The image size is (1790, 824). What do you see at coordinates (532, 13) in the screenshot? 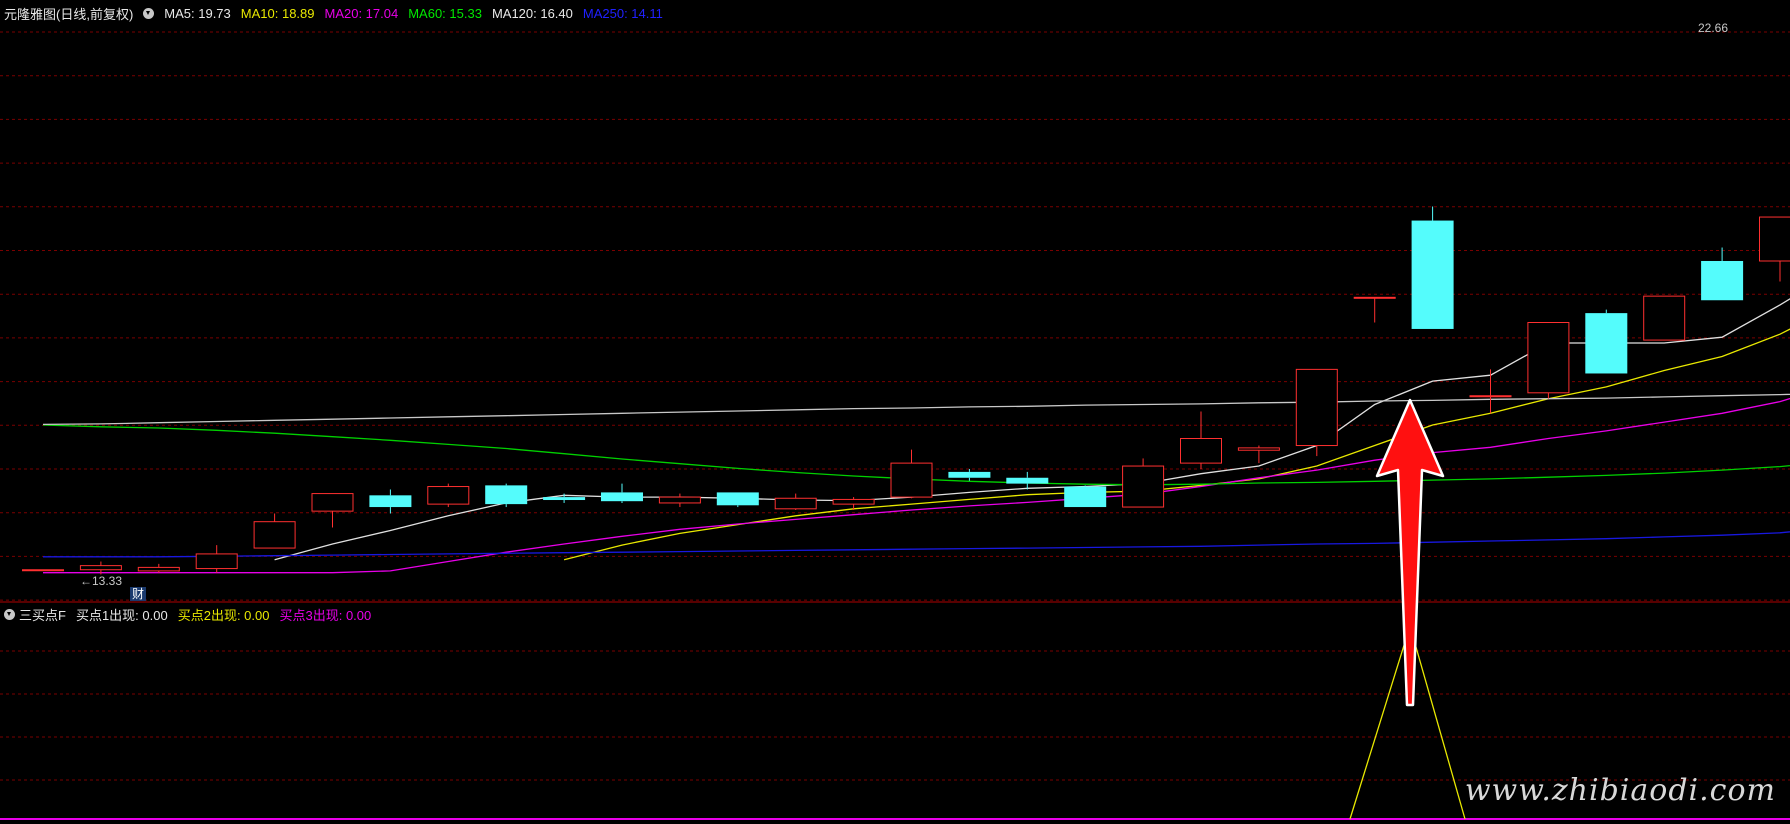
I see `ma120-label: MA120: 16.40` at bounding box center [532, 13].